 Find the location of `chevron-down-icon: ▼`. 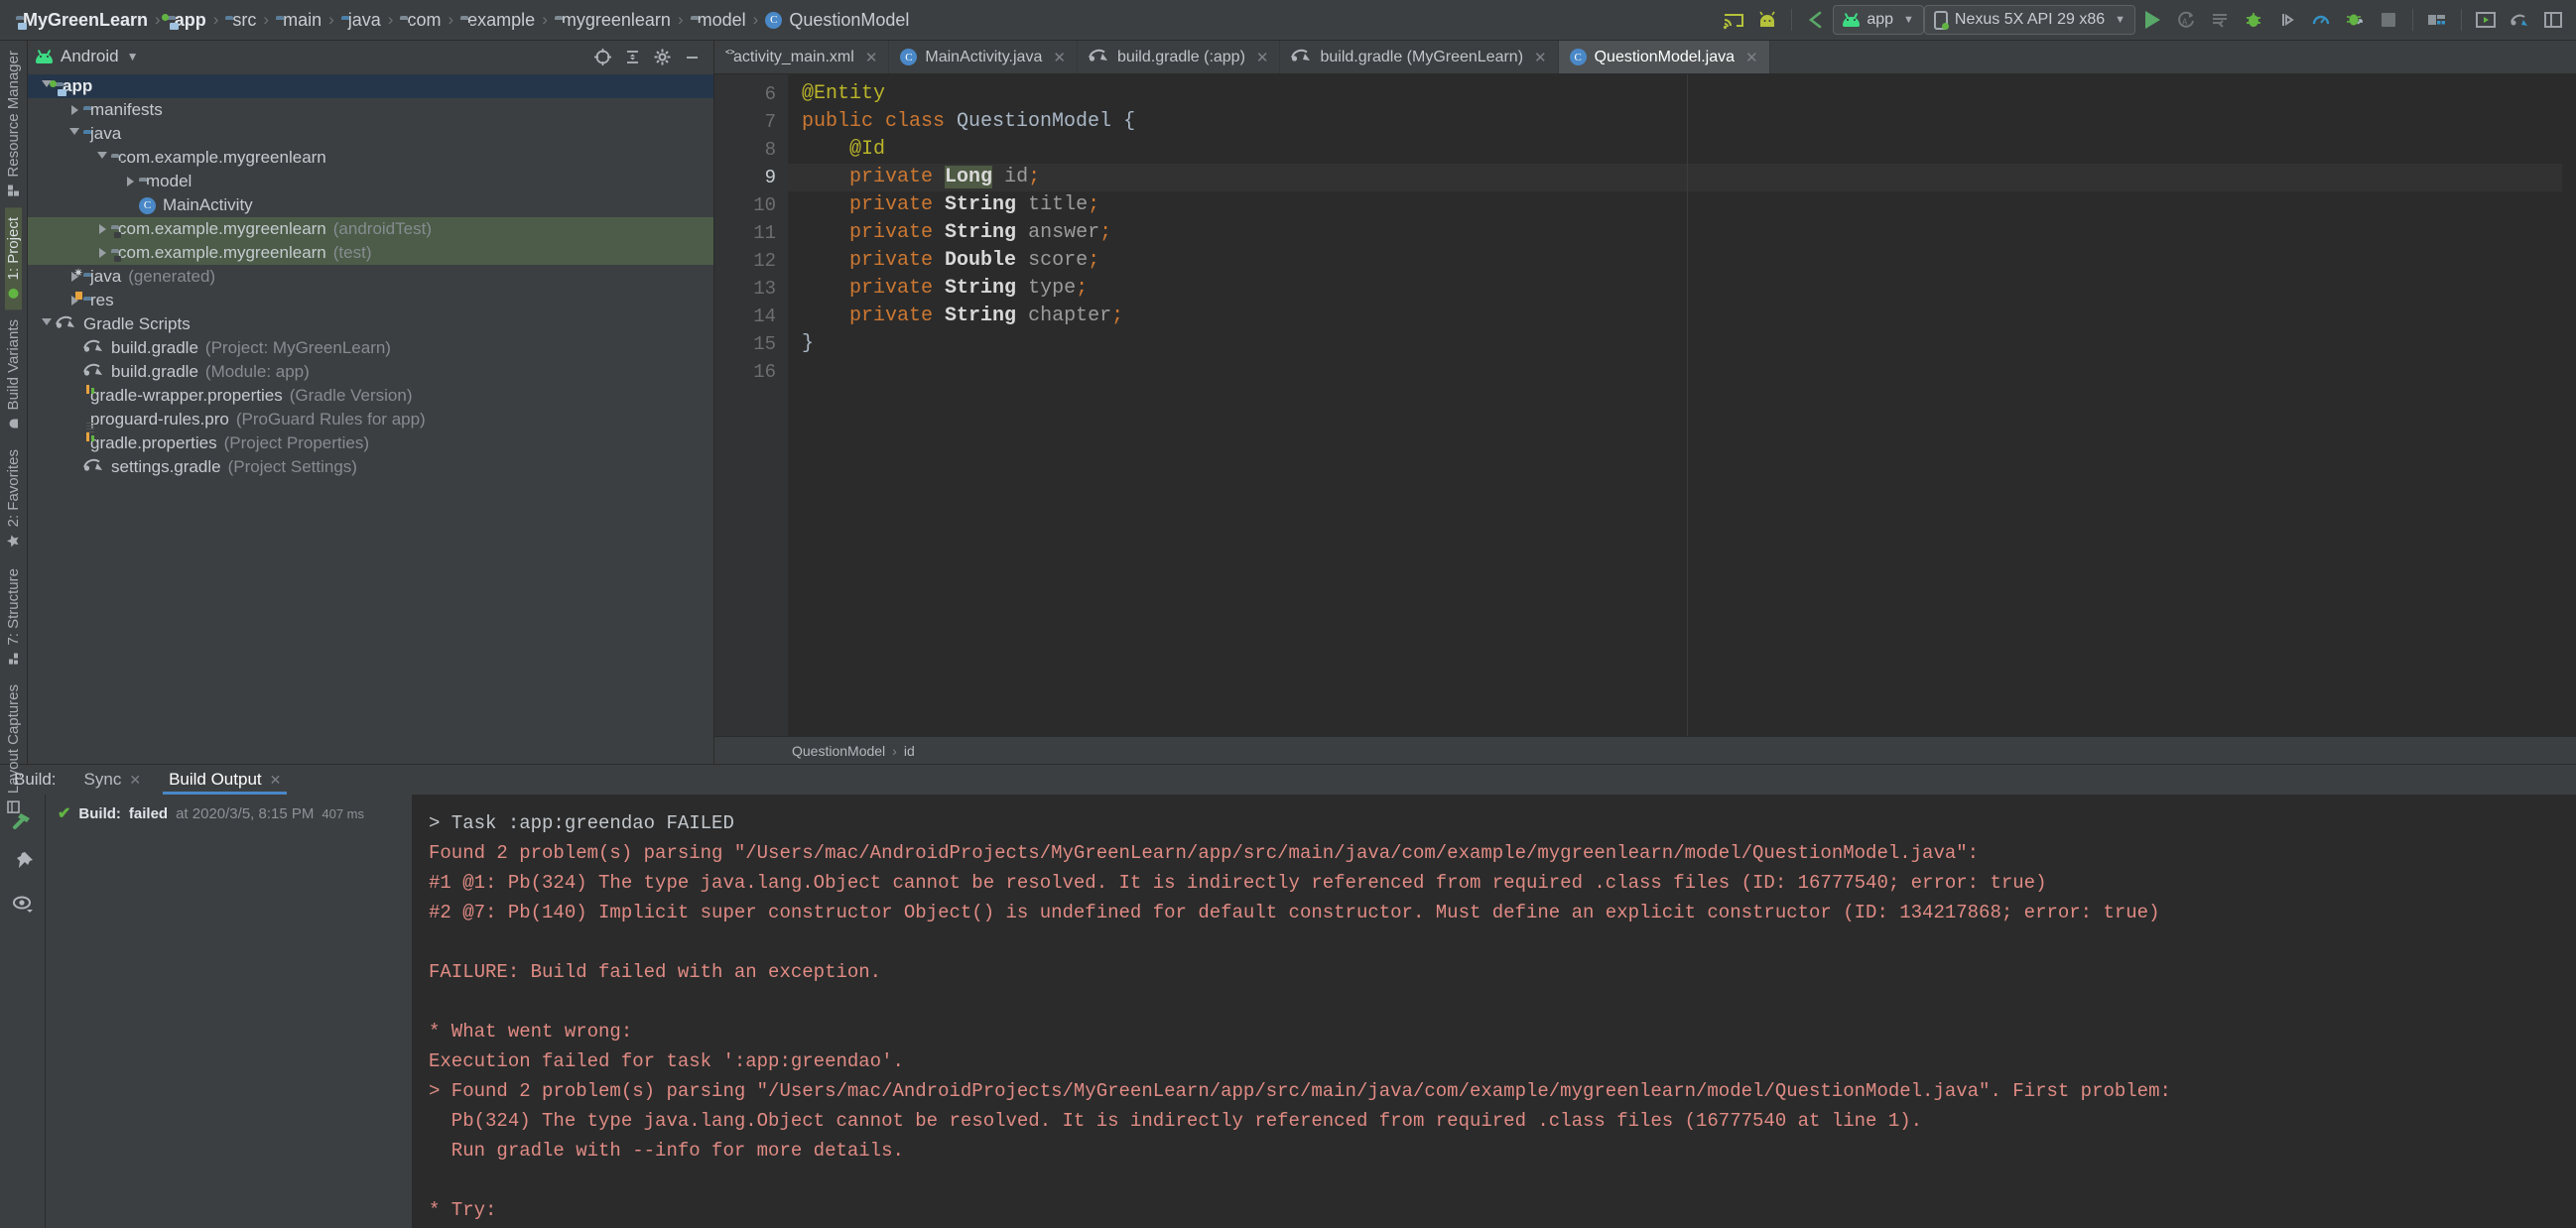

chevron-down-icon: ▼ is located at coordinates (133, 56).